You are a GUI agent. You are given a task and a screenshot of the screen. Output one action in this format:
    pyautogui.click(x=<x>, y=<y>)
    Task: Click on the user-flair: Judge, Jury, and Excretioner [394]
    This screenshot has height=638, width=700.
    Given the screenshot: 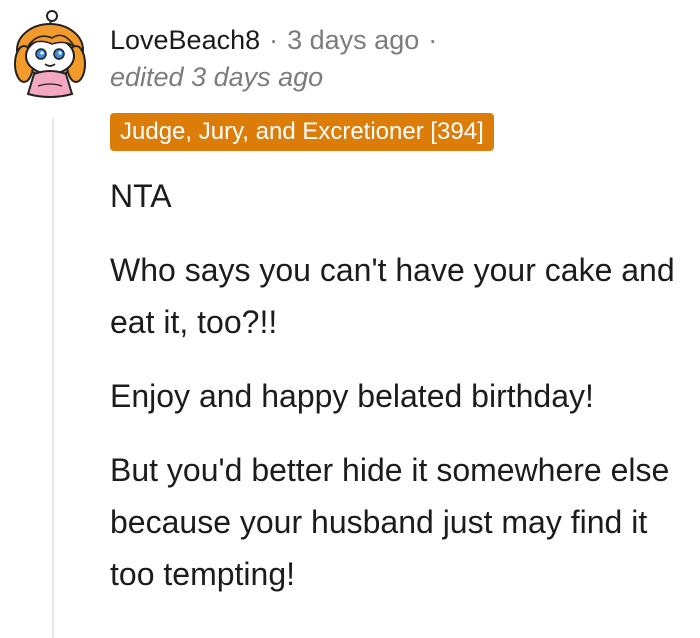 What is the action you would take?
    pyautogui.click(x=302, y=132)
    